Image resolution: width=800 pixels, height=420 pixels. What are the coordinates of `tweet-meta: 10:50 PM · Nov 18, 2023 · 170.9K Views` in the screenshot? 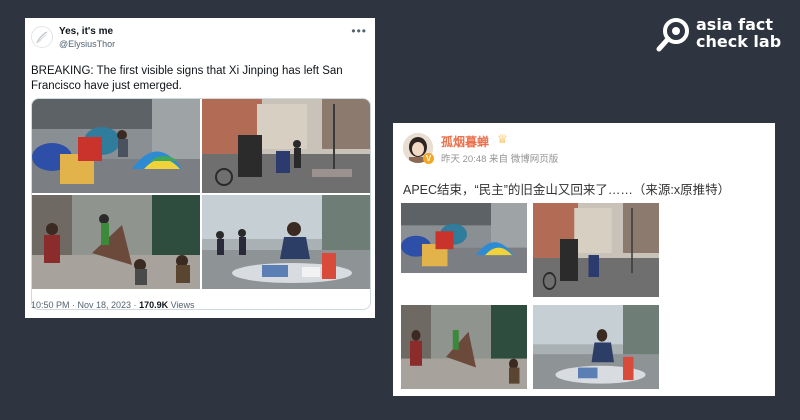 It's located at (112, 305).